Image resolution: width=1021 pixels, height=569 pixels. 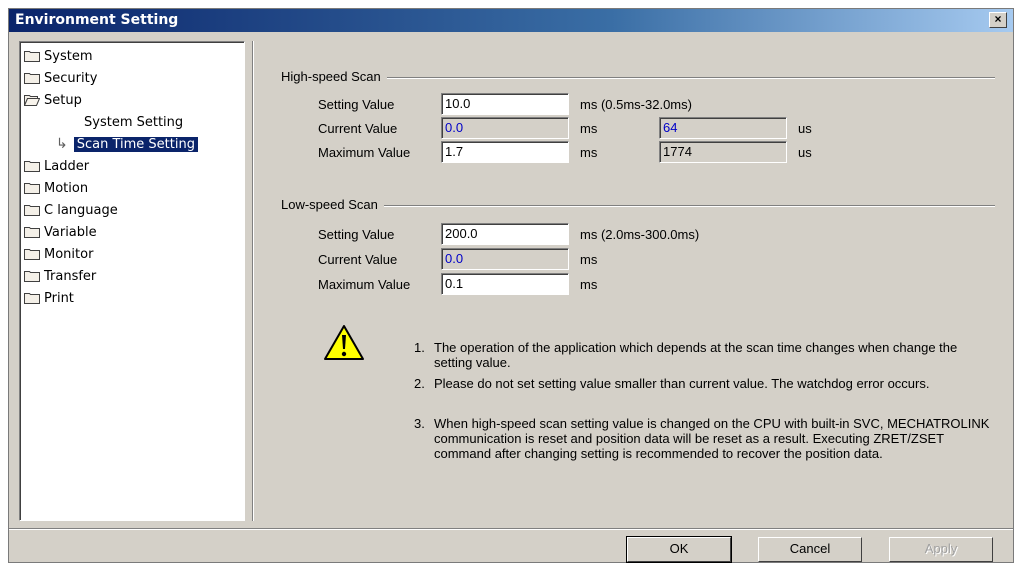 What do you see at coordinates (679, 549) in the screenshot?
I see `ok-button: OK` at bounding box center [679, 549].